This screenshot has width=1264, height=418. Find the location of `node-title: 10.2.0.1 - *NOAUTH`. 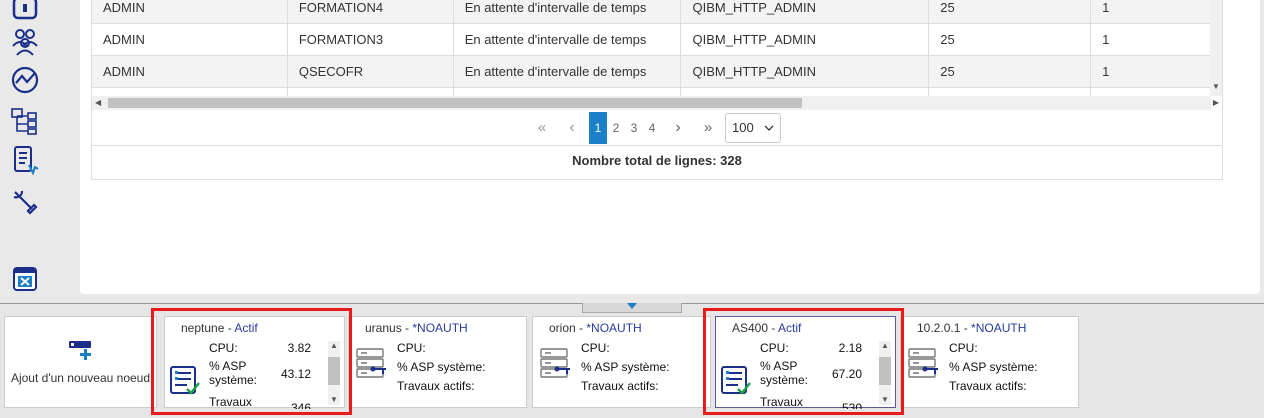

node-title: 10.2.0.1 - *NOAUTH is located at coordinates (972, 328).